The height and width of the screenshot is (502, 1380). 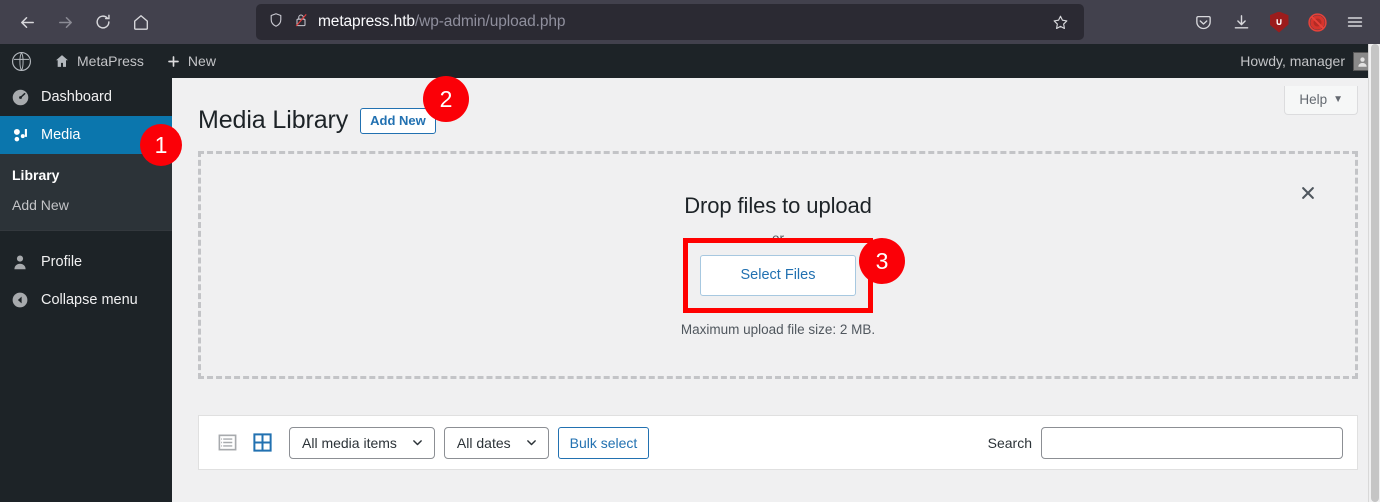 I want to click on sidebar-collapse-label: Collapse menu, so click(x=89, y=300).